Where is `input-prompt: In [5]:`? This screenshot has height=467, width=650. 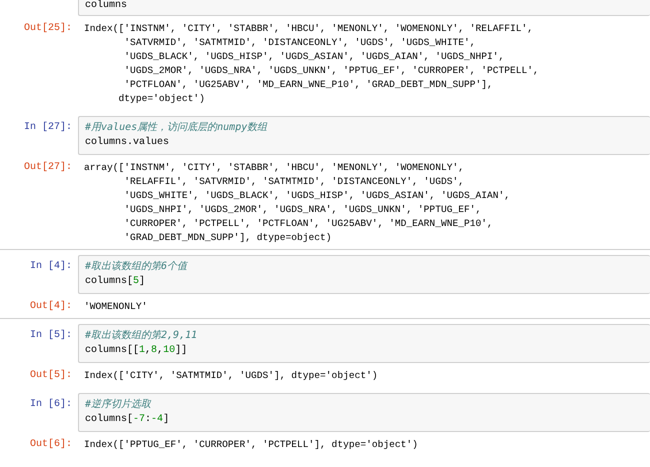 input-prompt: In [5]: is located at coordinates (50, 335).